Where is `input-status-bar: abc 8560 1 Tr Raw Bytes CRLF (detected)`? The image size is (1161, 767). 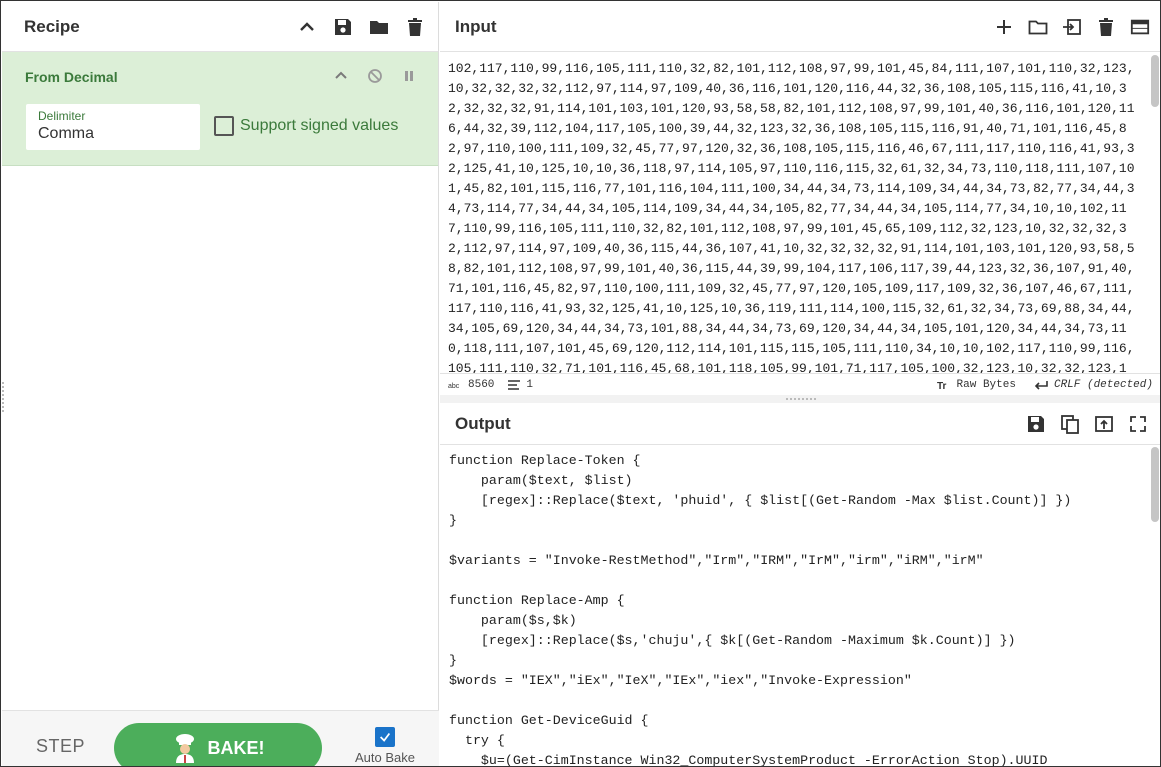 input-status-bar: abc 8560 1 Tr Raw Bytes CRLF (detected) is located at coordinates (800, 384).